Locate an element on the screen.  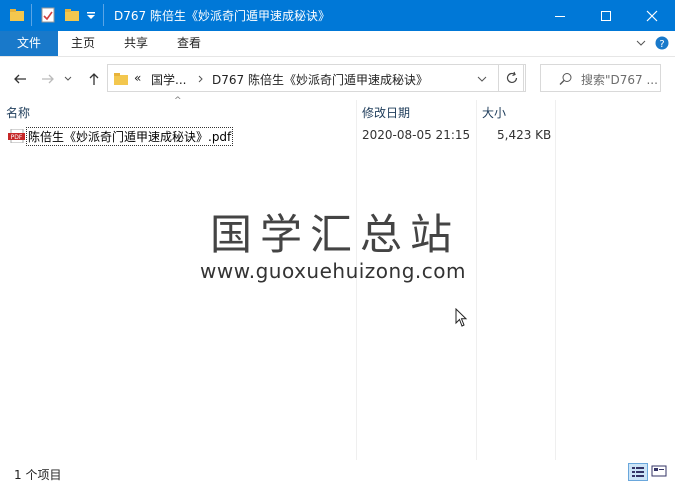
ribbon: 文件 主页 共享 查看 ? is located at coordinates (337, 44).